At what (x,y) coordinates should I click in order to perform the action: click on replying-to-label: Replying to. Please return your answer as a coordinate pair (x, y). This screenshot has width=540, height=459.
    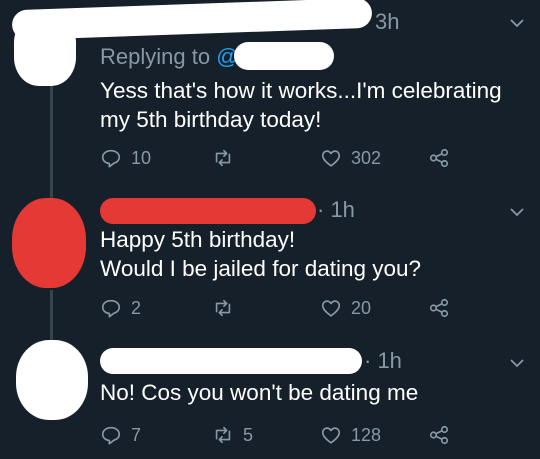
    Looking at the image, I should click on (155, 56).